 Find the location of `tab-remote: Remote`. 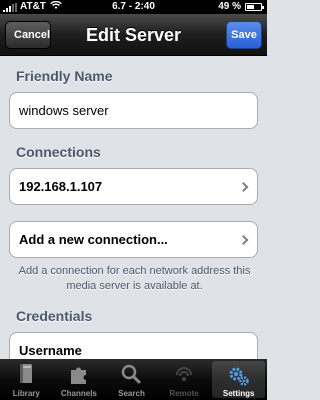

tab-remote: Remote is located at coordinates (184, 379).